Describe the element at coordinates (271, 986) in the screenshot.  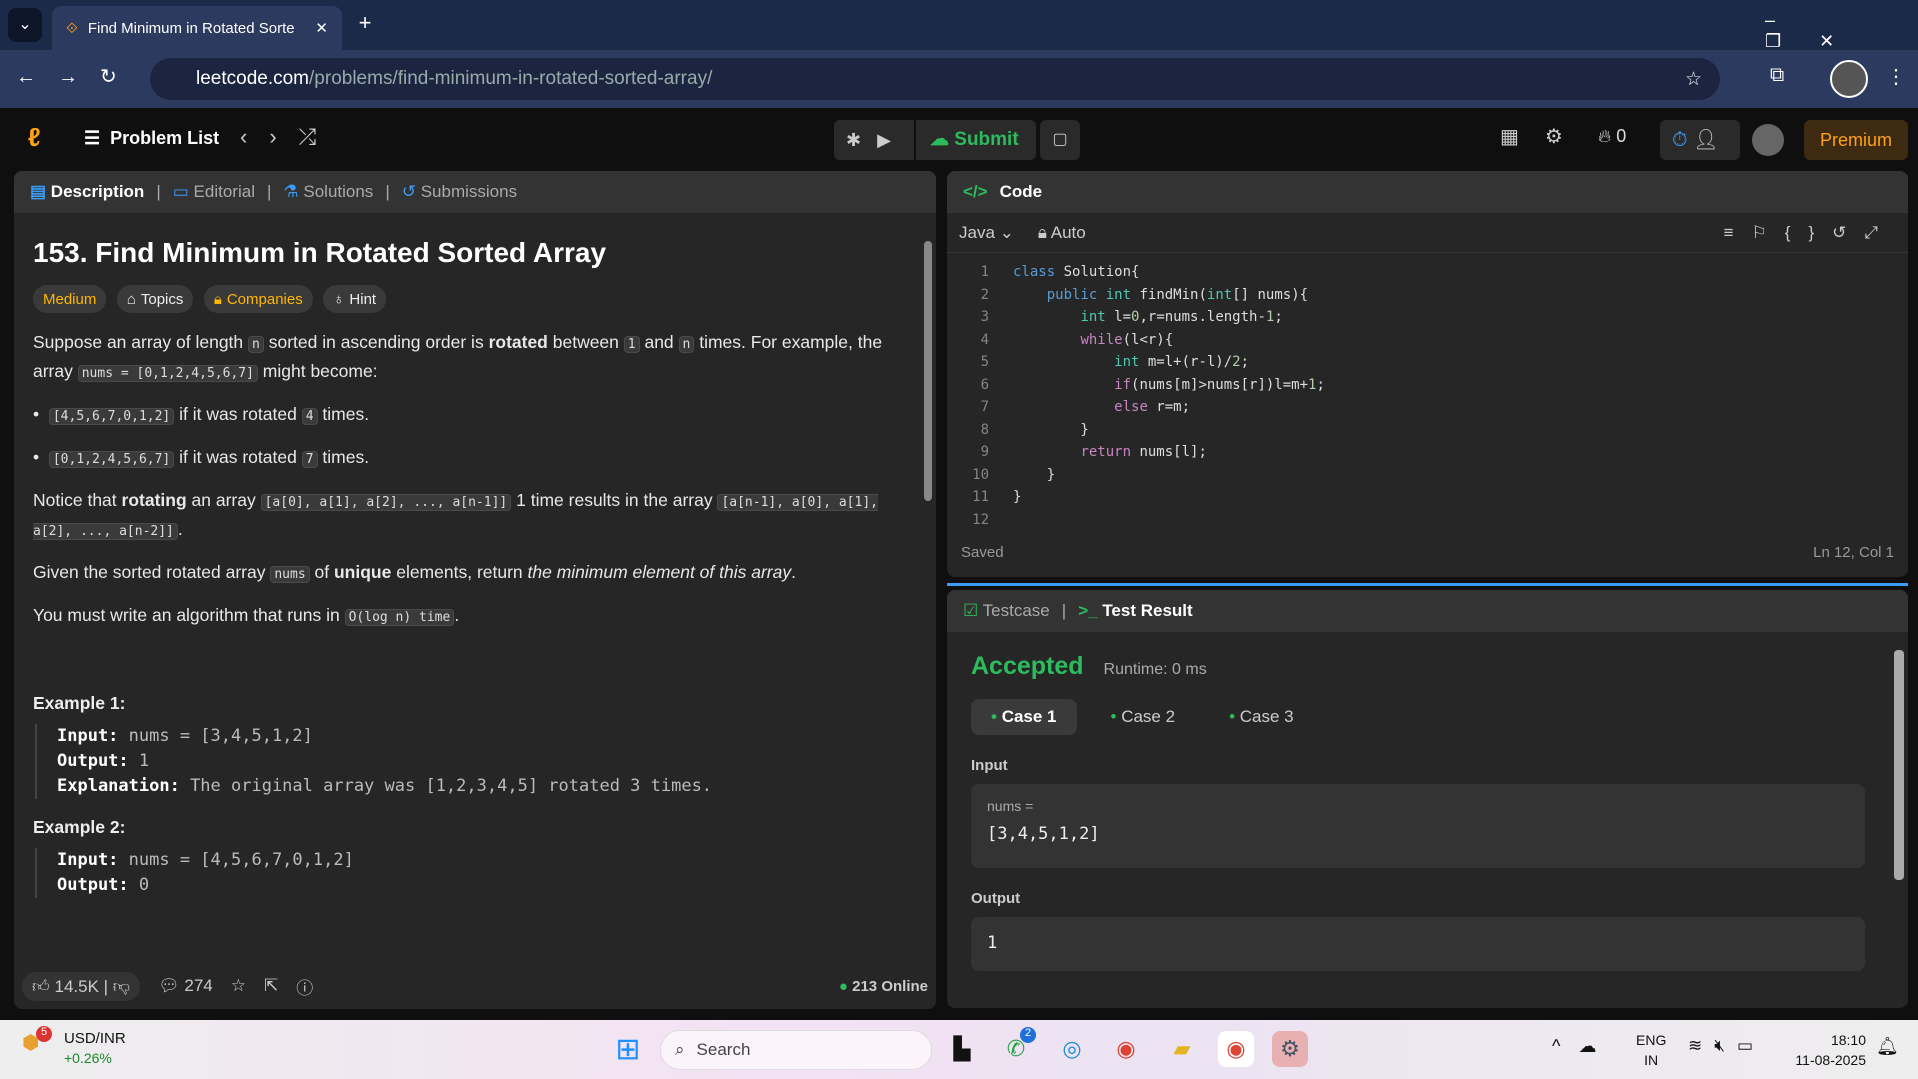
I see `share-icon: ⇱` at that location.